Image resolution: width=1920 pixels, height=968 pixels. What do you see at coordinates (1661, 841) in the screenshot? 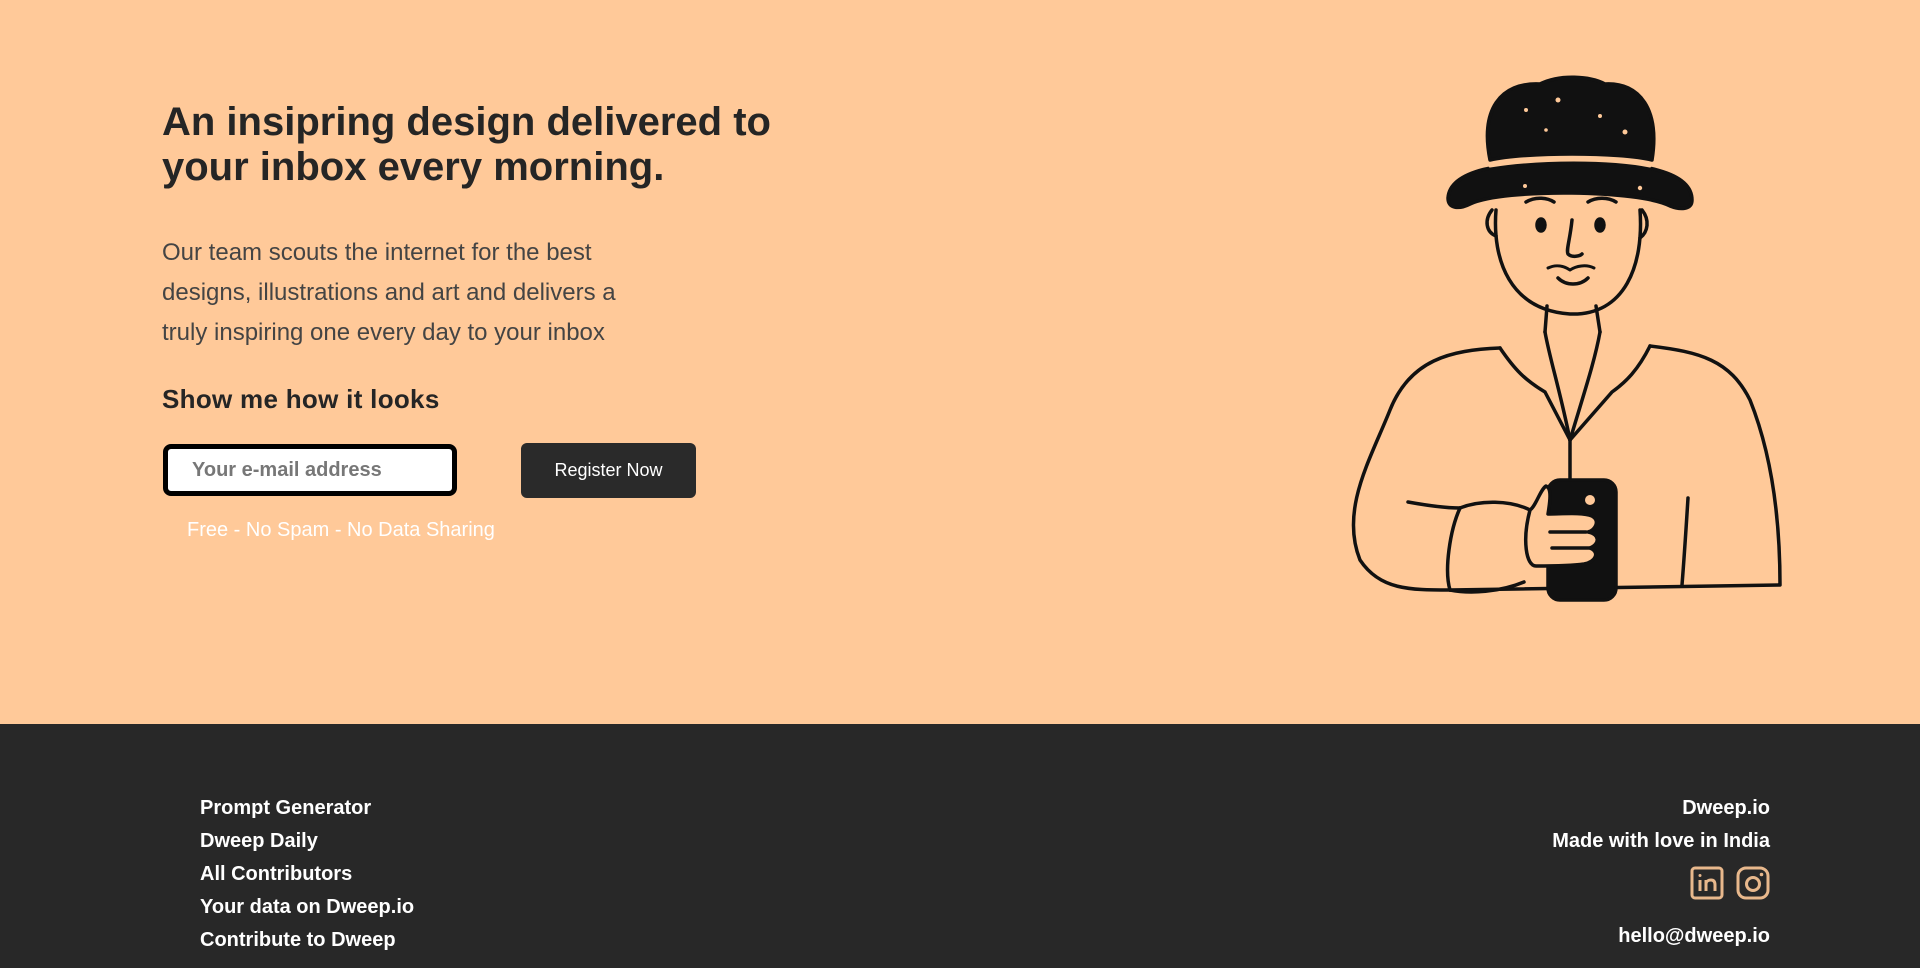
I see `footer-tagline: Made with love in India` at bounding box center [1661, 841].